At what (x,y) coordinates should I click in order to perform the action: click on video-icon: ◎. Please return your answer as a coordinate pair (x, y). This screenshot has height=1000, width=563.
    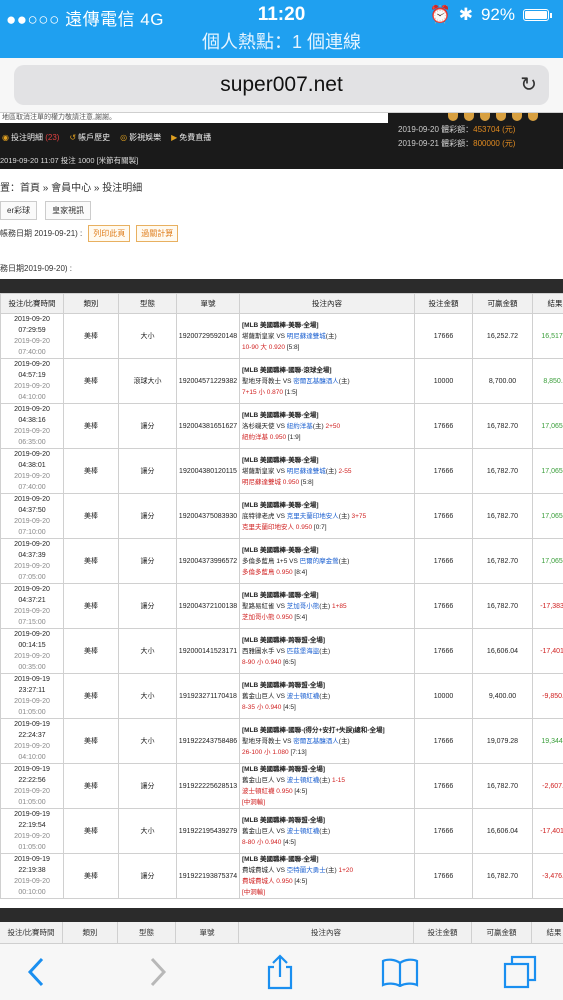
    Looking at the image, I should click on (124, 137).